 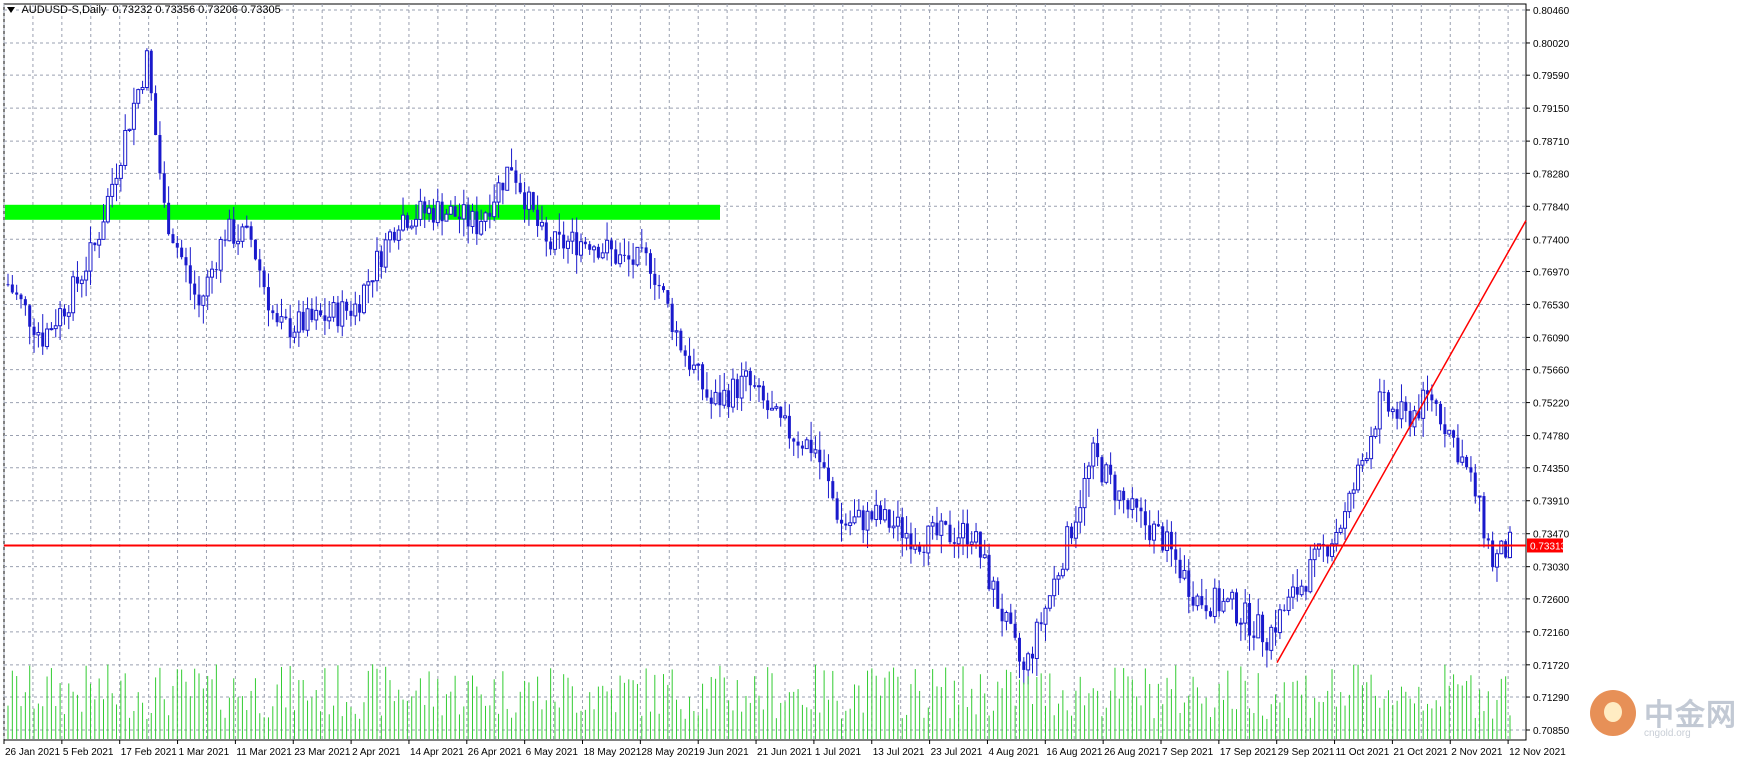 What do you see at coordinates (1551, 600) in the screenshot?
I see `price-label: 0.72600` at bounding box center [1551, 600].